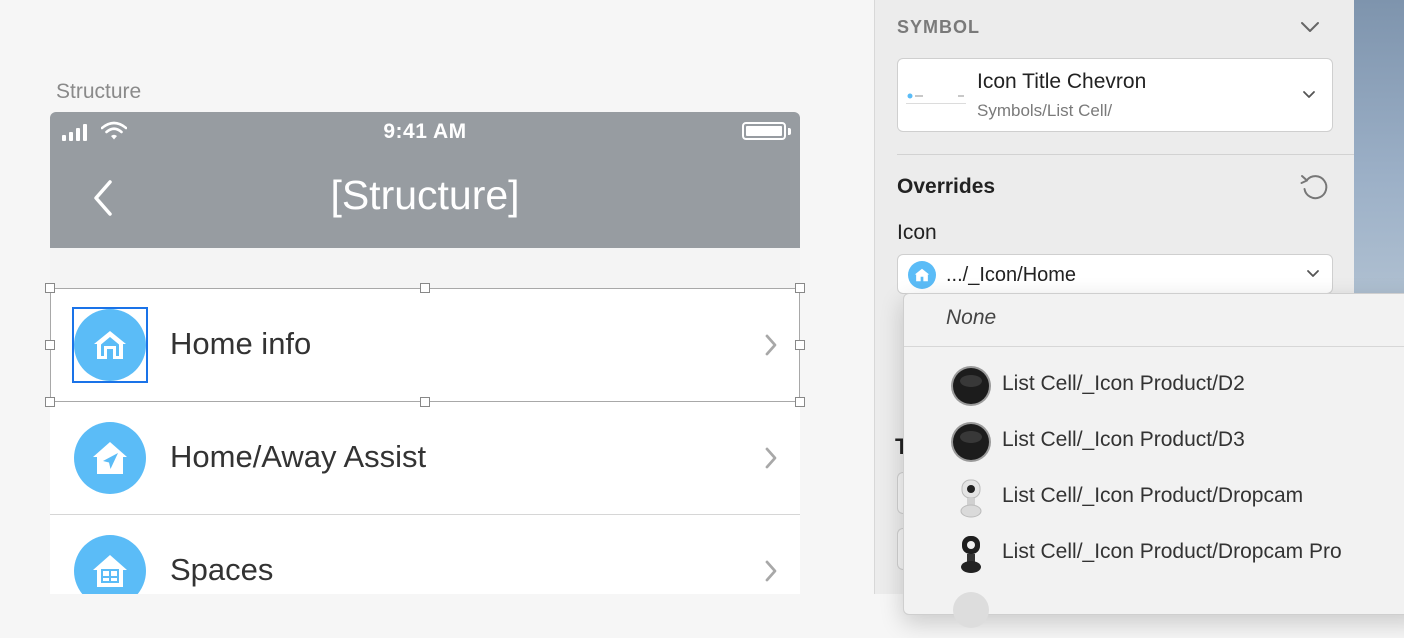 Image resolution: width=1404 pixels, height=638 pixels. Describe the element at coordinates (800, 288) in the screenshot. I see `resize-handle-tr` at that location.